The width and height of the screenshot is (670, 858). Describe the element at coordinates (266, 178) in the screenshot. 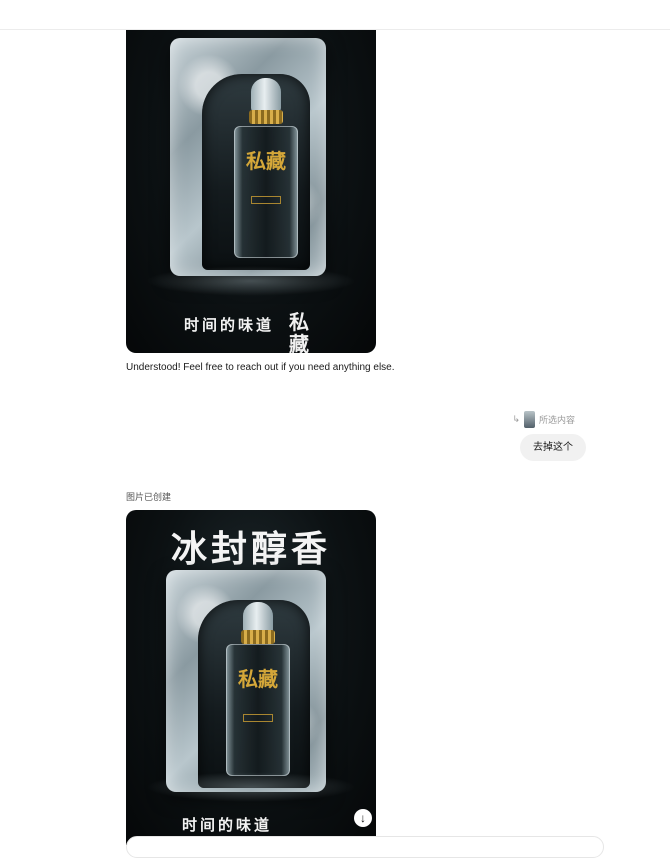

I see `bottle: 私藏` at that location.